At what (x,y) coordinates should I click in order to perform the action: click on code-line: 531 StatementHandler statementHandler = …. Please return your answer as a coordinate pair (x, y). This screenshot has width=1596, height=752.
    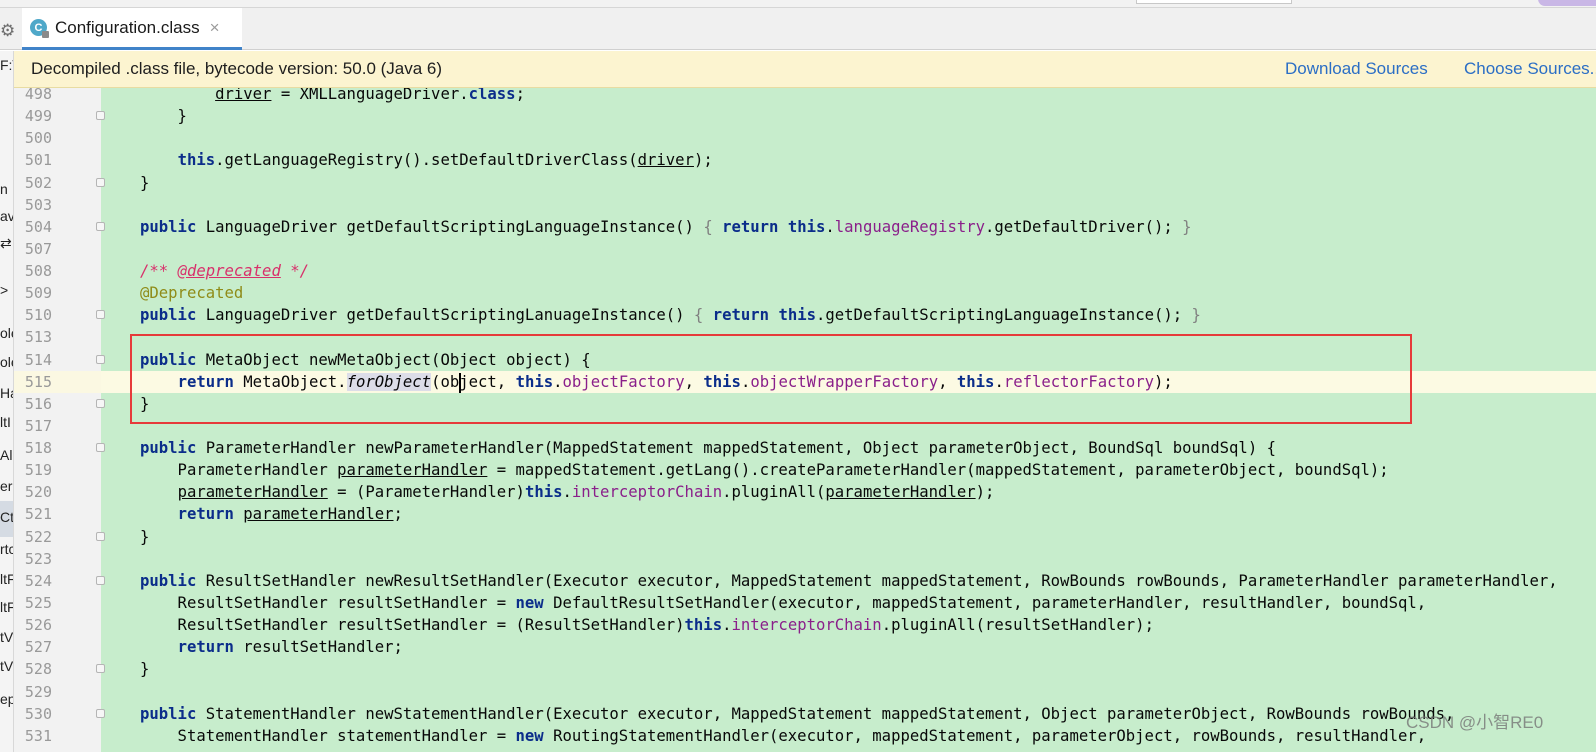
    Looking at the image, I should click on (805, 736).